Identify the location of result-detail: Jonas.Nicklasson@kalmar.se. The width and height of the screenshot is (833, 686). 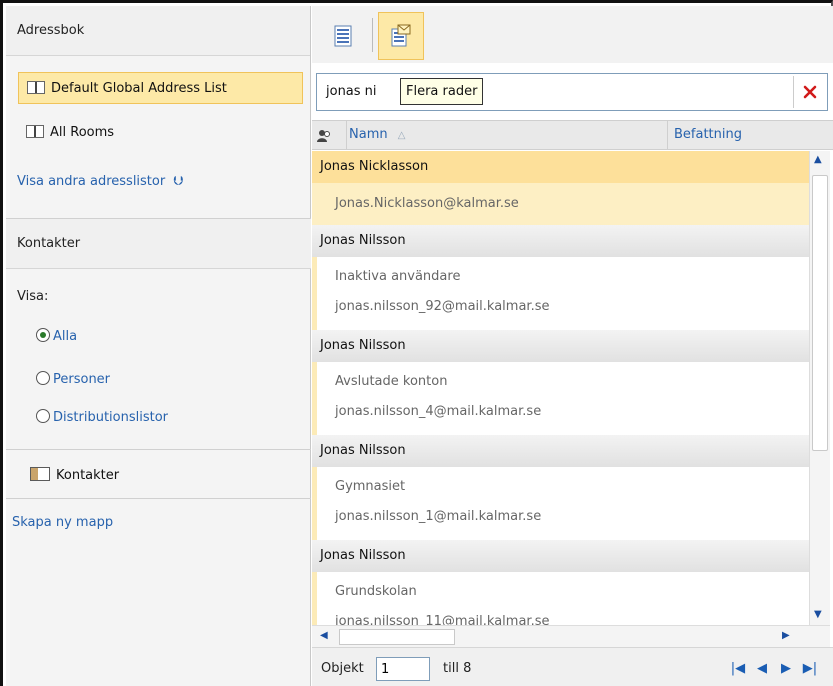
(560, 204).